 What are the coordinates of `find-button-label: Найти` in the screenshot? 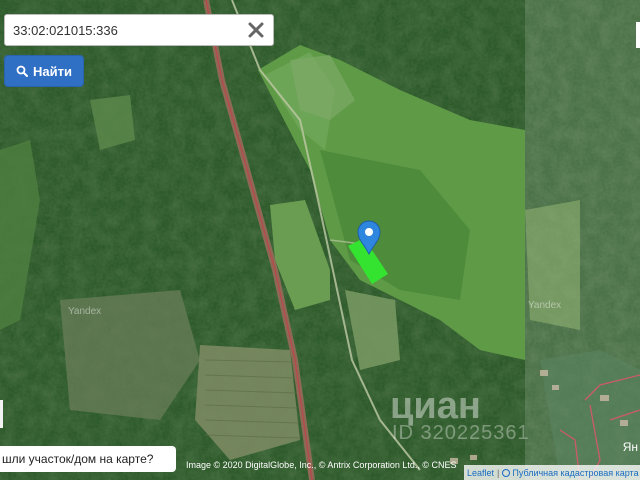 It's located at (52, 71).